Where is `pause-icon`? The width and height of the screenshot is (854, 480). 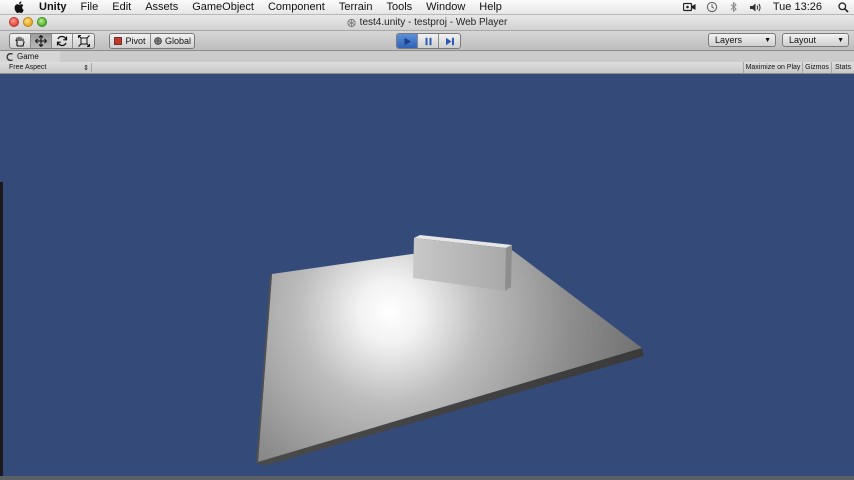 pause-icon is located at coordinates (428, 41).